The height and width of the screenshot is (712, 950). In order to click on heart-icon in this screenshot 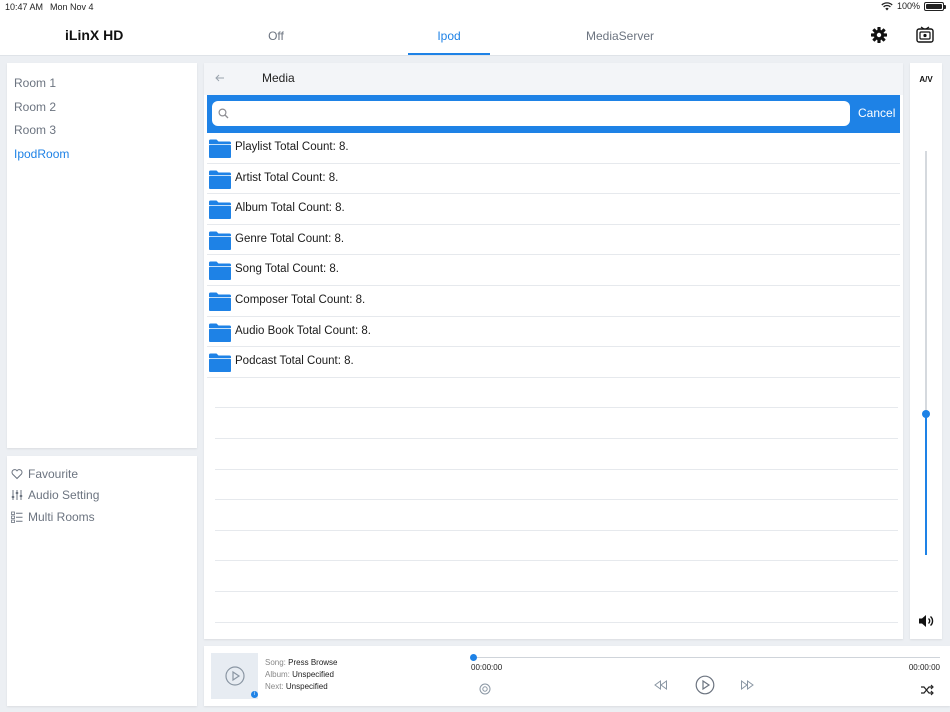, I will do `click(17, 474)`.